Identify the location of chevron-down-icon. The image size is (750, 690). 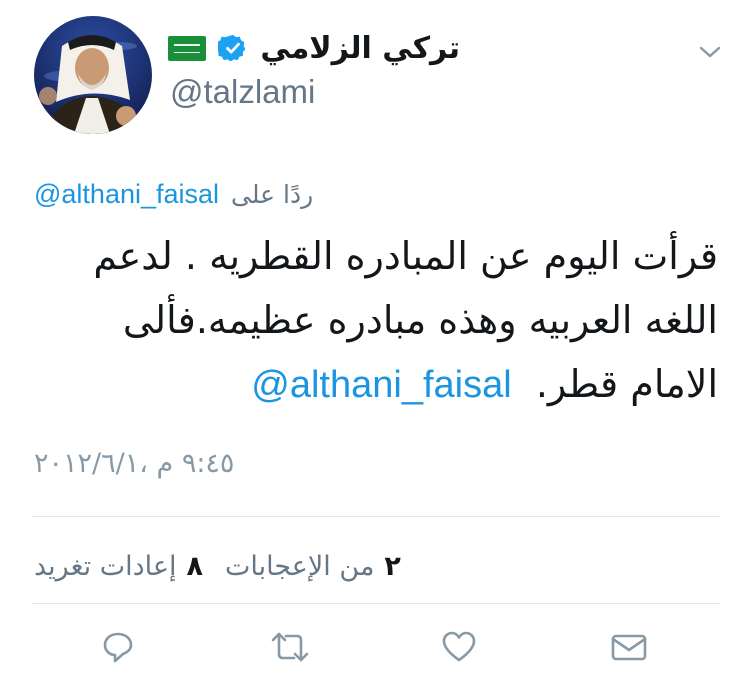
(710, 52).